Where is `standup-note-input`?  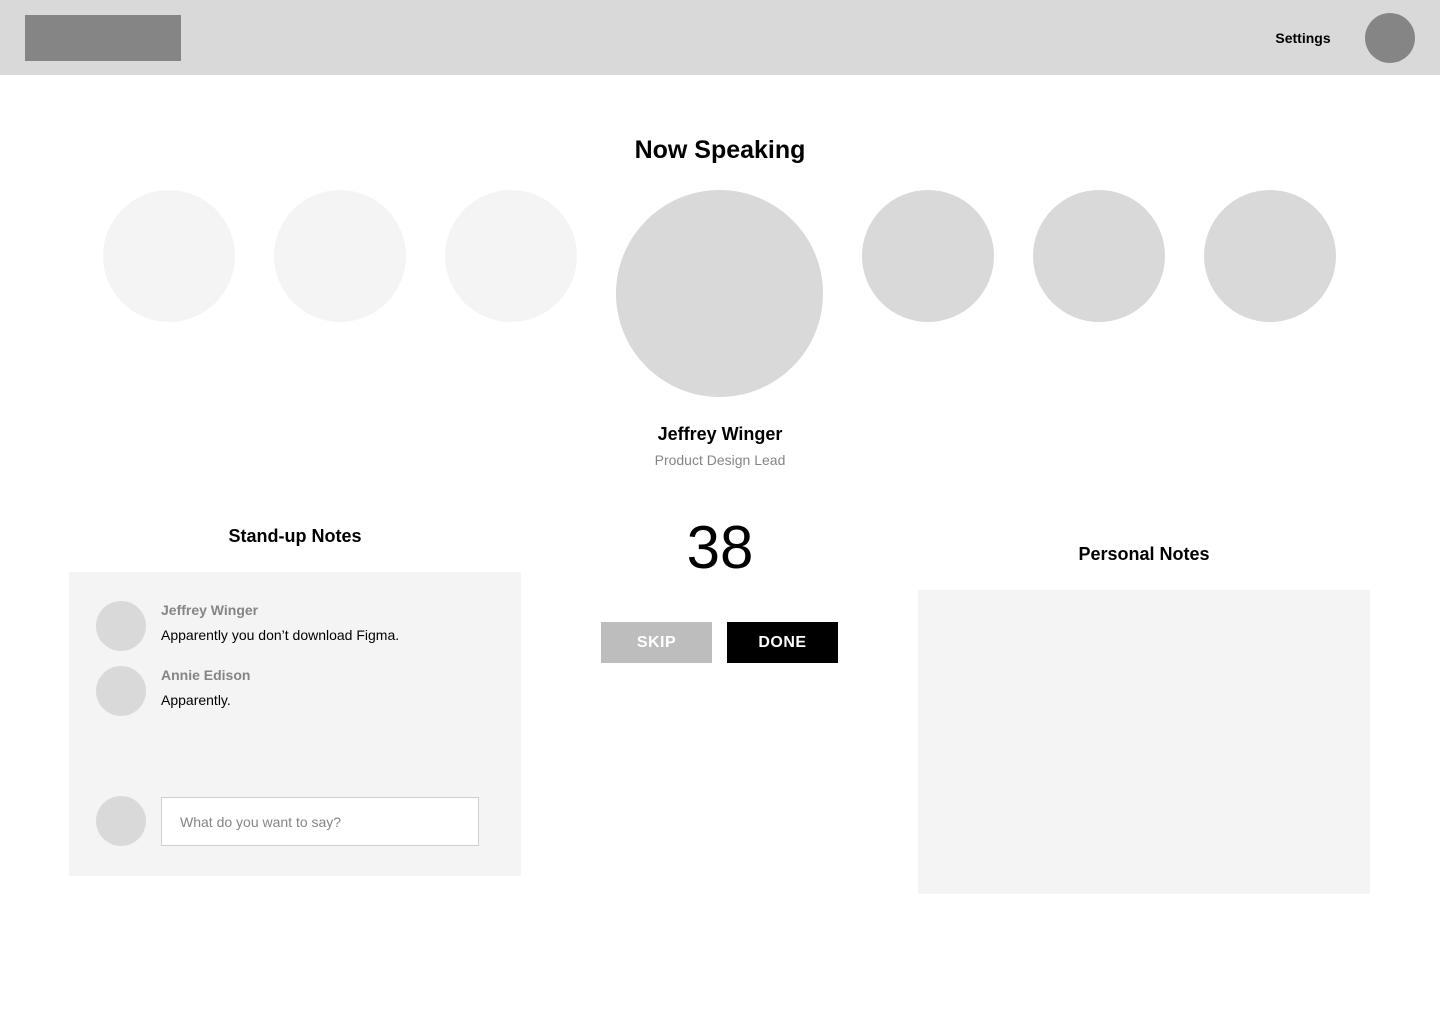 standup-note-input is located at coordinates (320, 821).